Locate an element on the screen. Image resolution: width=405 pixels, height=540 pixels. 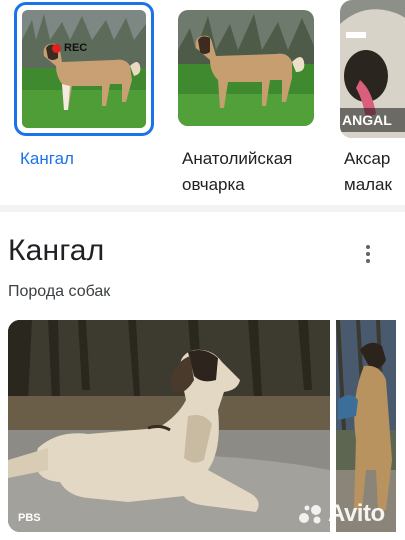
rec-indicator: REC is located at coordinates (69, 48).